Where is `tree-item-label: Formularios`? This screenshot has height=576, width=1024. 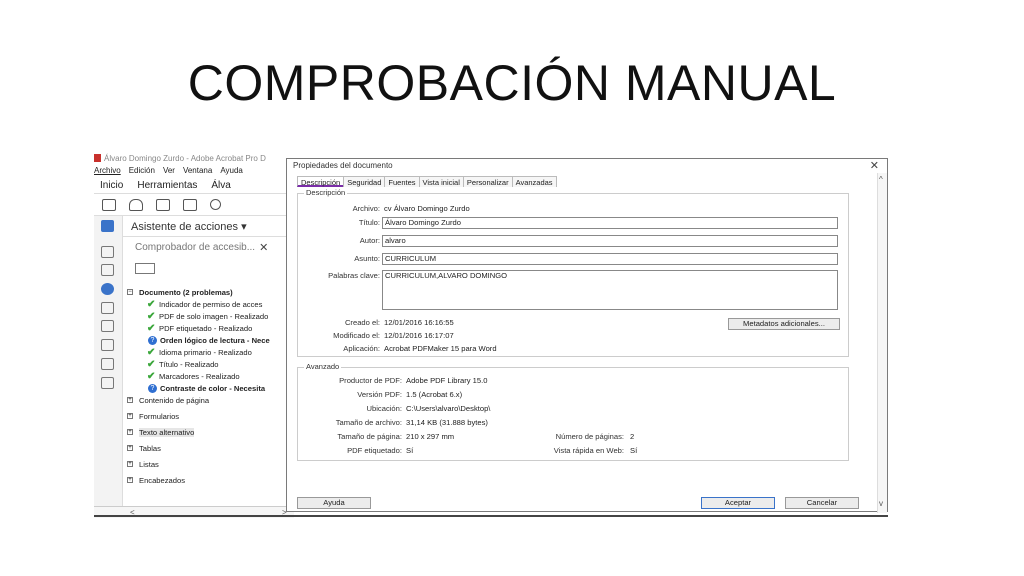 tree-item-label: Formularios is located at coordinates (159, 416).